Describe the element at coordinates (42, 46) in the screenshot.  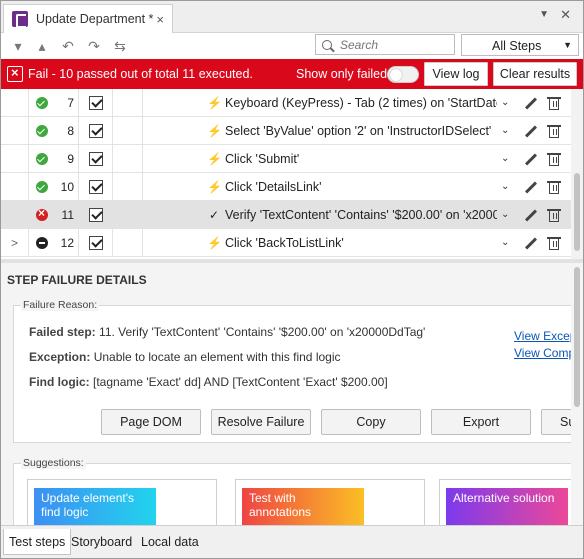
I see `move-up-icon: ▴` at that location.